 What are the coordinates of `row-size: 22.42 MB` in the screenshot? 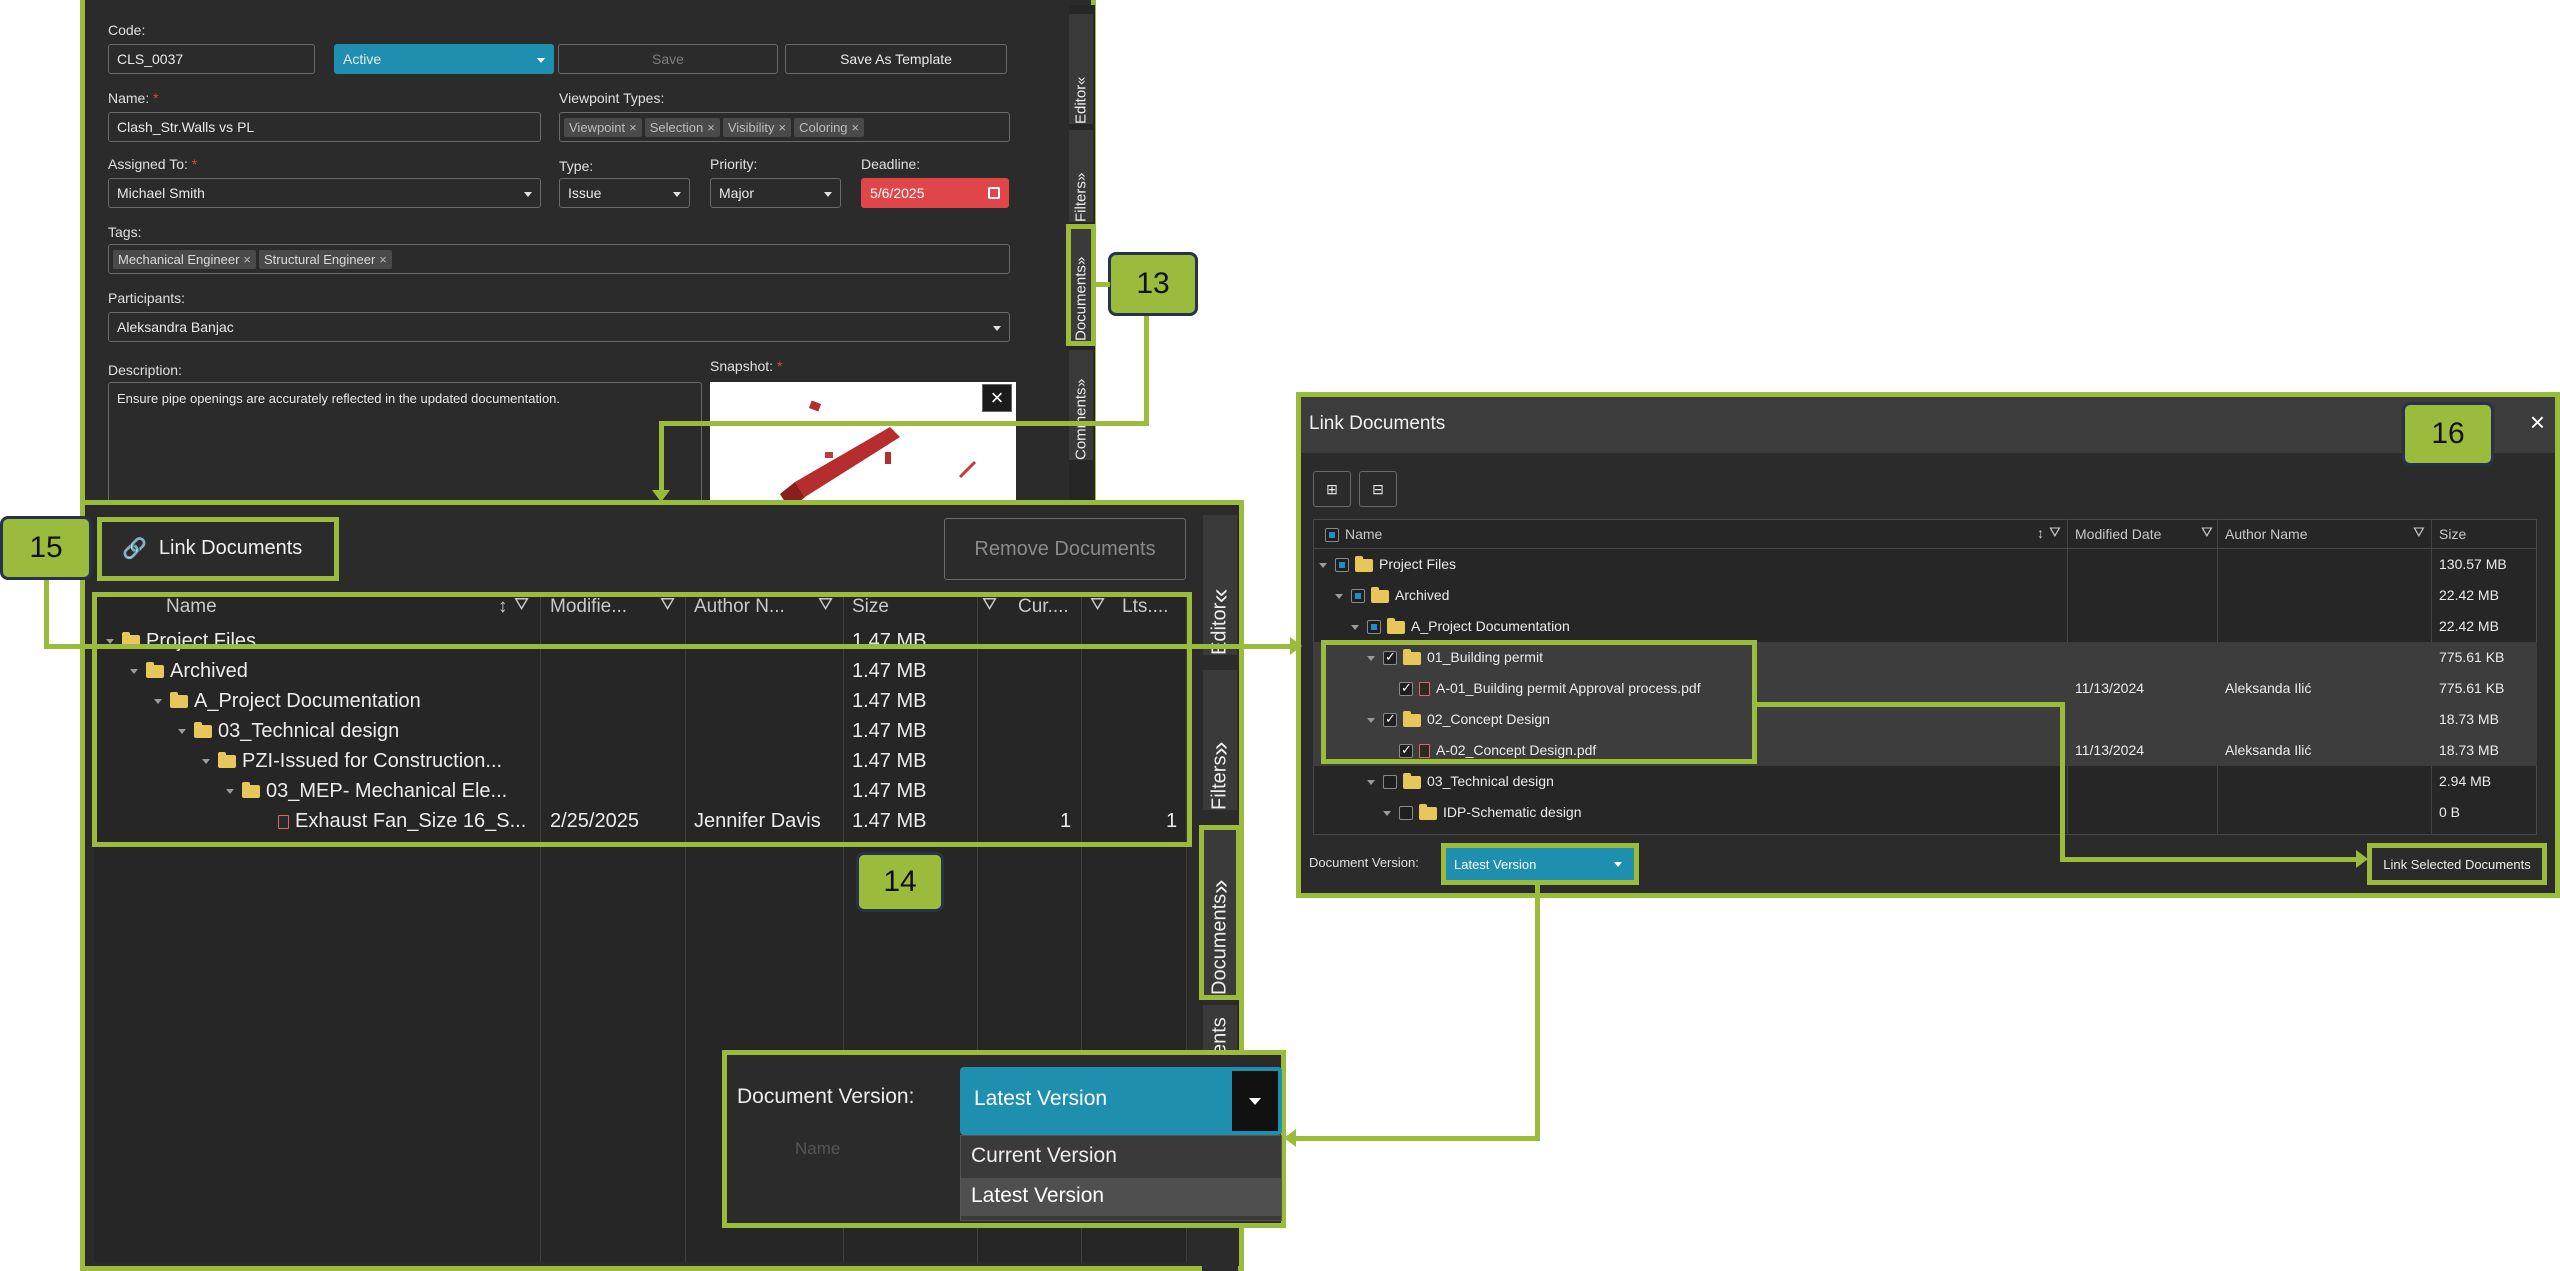 It's located at (2469, 626).